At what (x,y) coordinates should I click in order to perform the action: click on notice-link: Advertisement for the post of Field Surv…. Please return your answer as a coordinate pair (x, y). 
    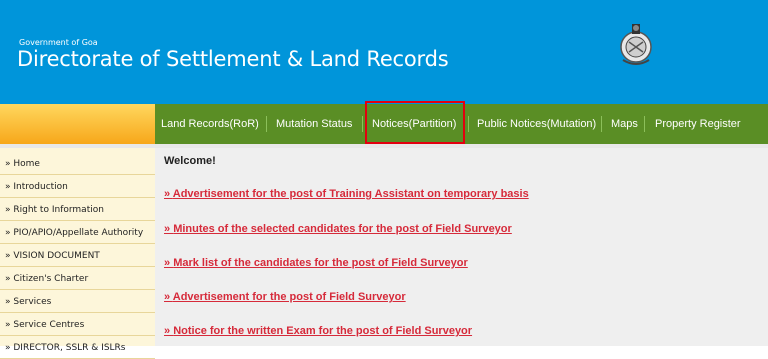
    Looking at the image, I should click on (285, 297).